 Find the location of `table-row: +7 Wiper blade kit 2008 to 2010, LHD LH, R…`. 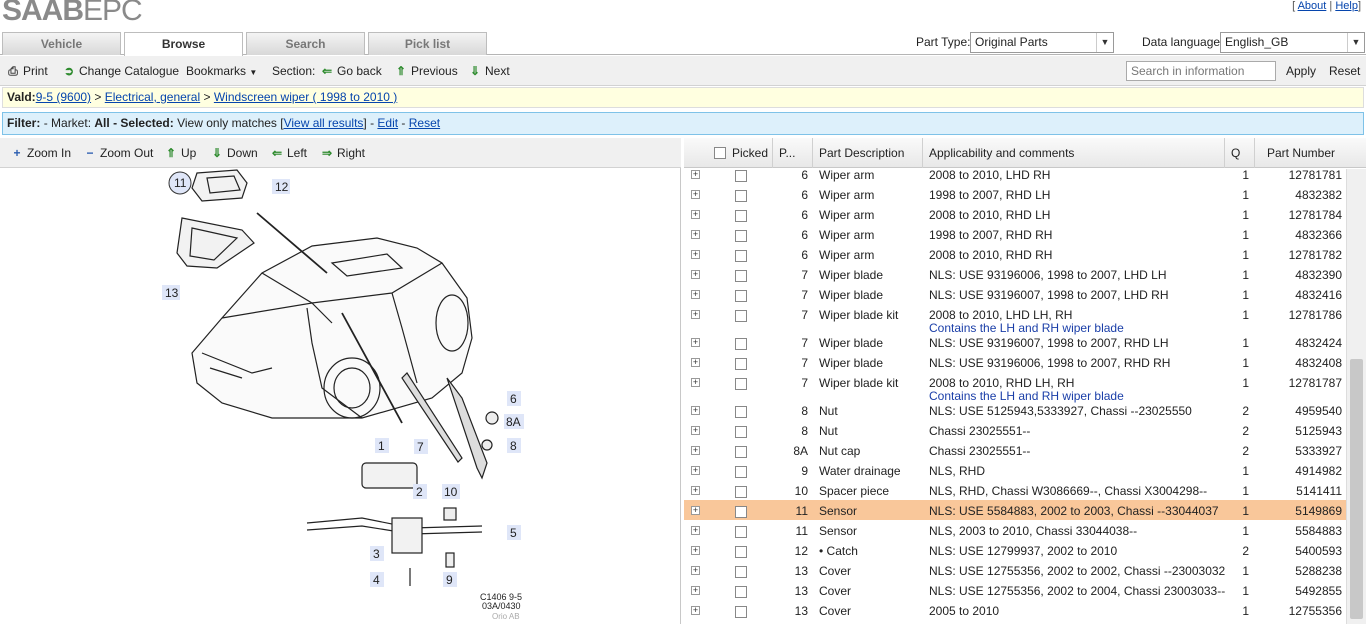

table-row: +7 Wiper blade kit 2008 to 2010, LHD LH, R… is located at coordinates (1015, 319).